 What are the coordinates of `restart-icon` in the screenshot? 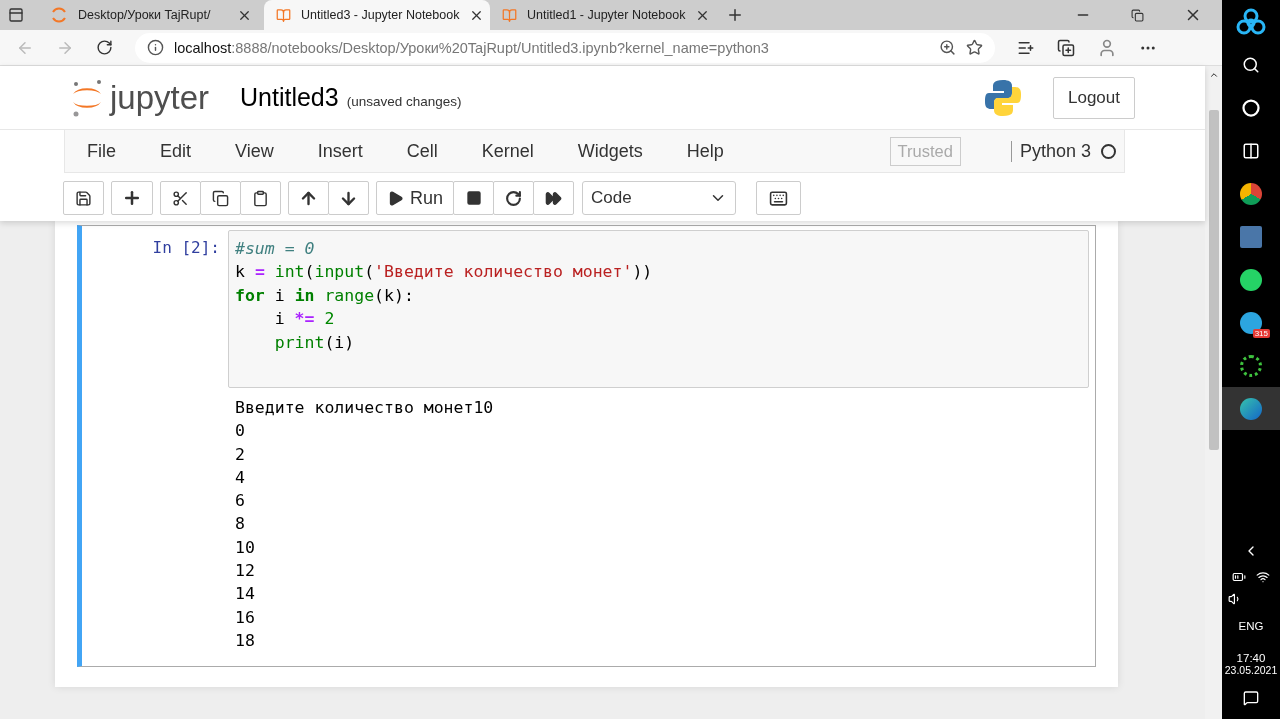 It's located at (514, 198).